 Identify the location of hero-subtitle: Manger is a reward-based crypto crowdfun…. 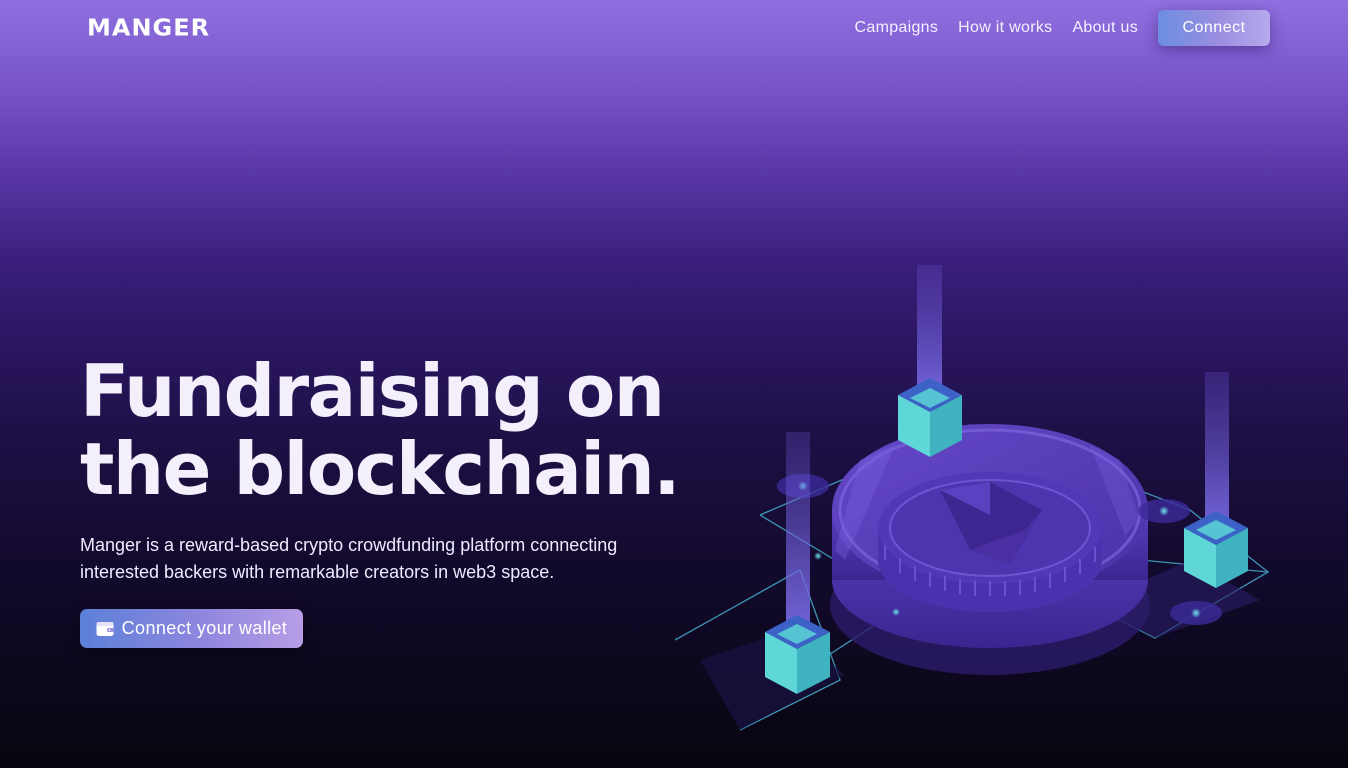
(370, 559).